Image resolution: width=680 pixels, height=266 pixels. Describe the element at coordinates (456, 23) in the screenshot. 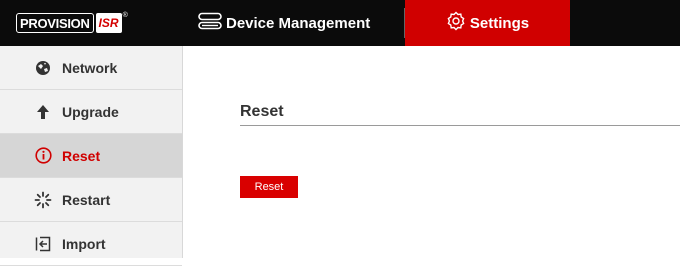

I see `gear-icon` at that location.